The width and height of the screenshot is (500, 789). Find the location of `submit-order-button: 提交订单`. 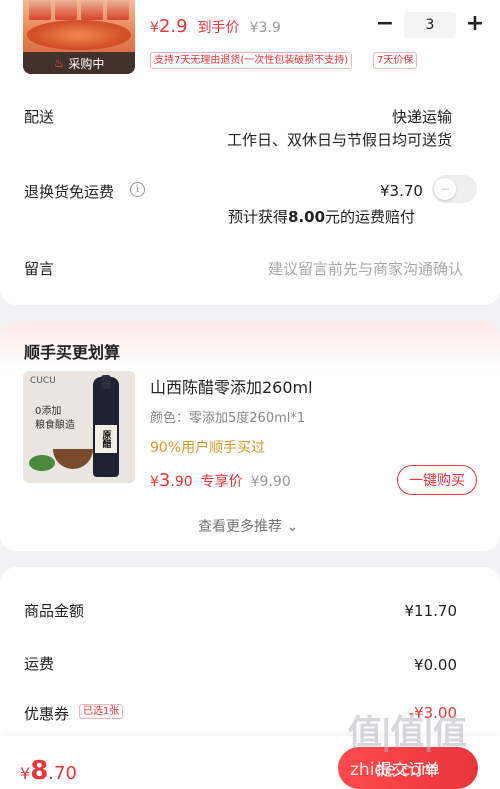

submit-order-button: 提交订单 is located at coordinates (408, 768).